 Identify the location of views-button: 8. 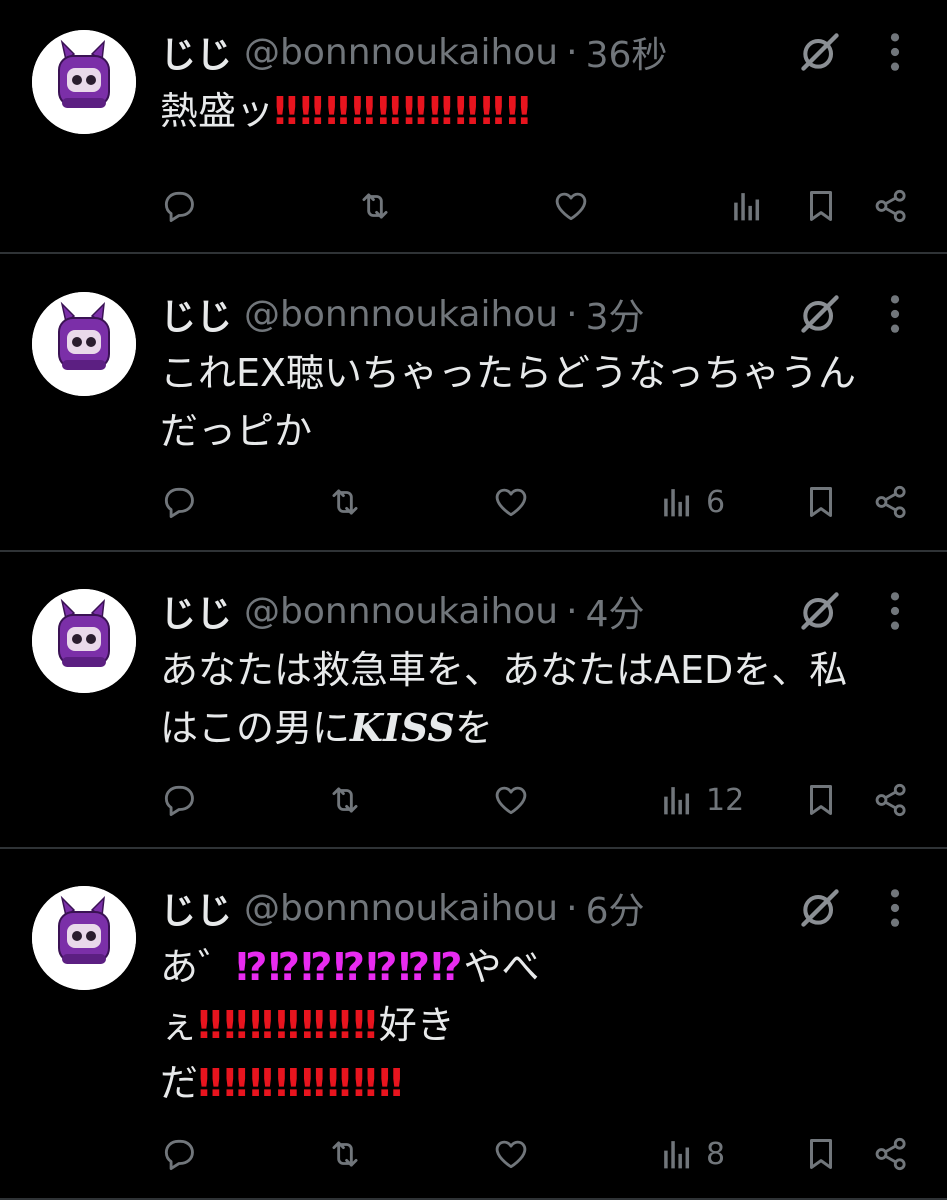
(691, 1154).